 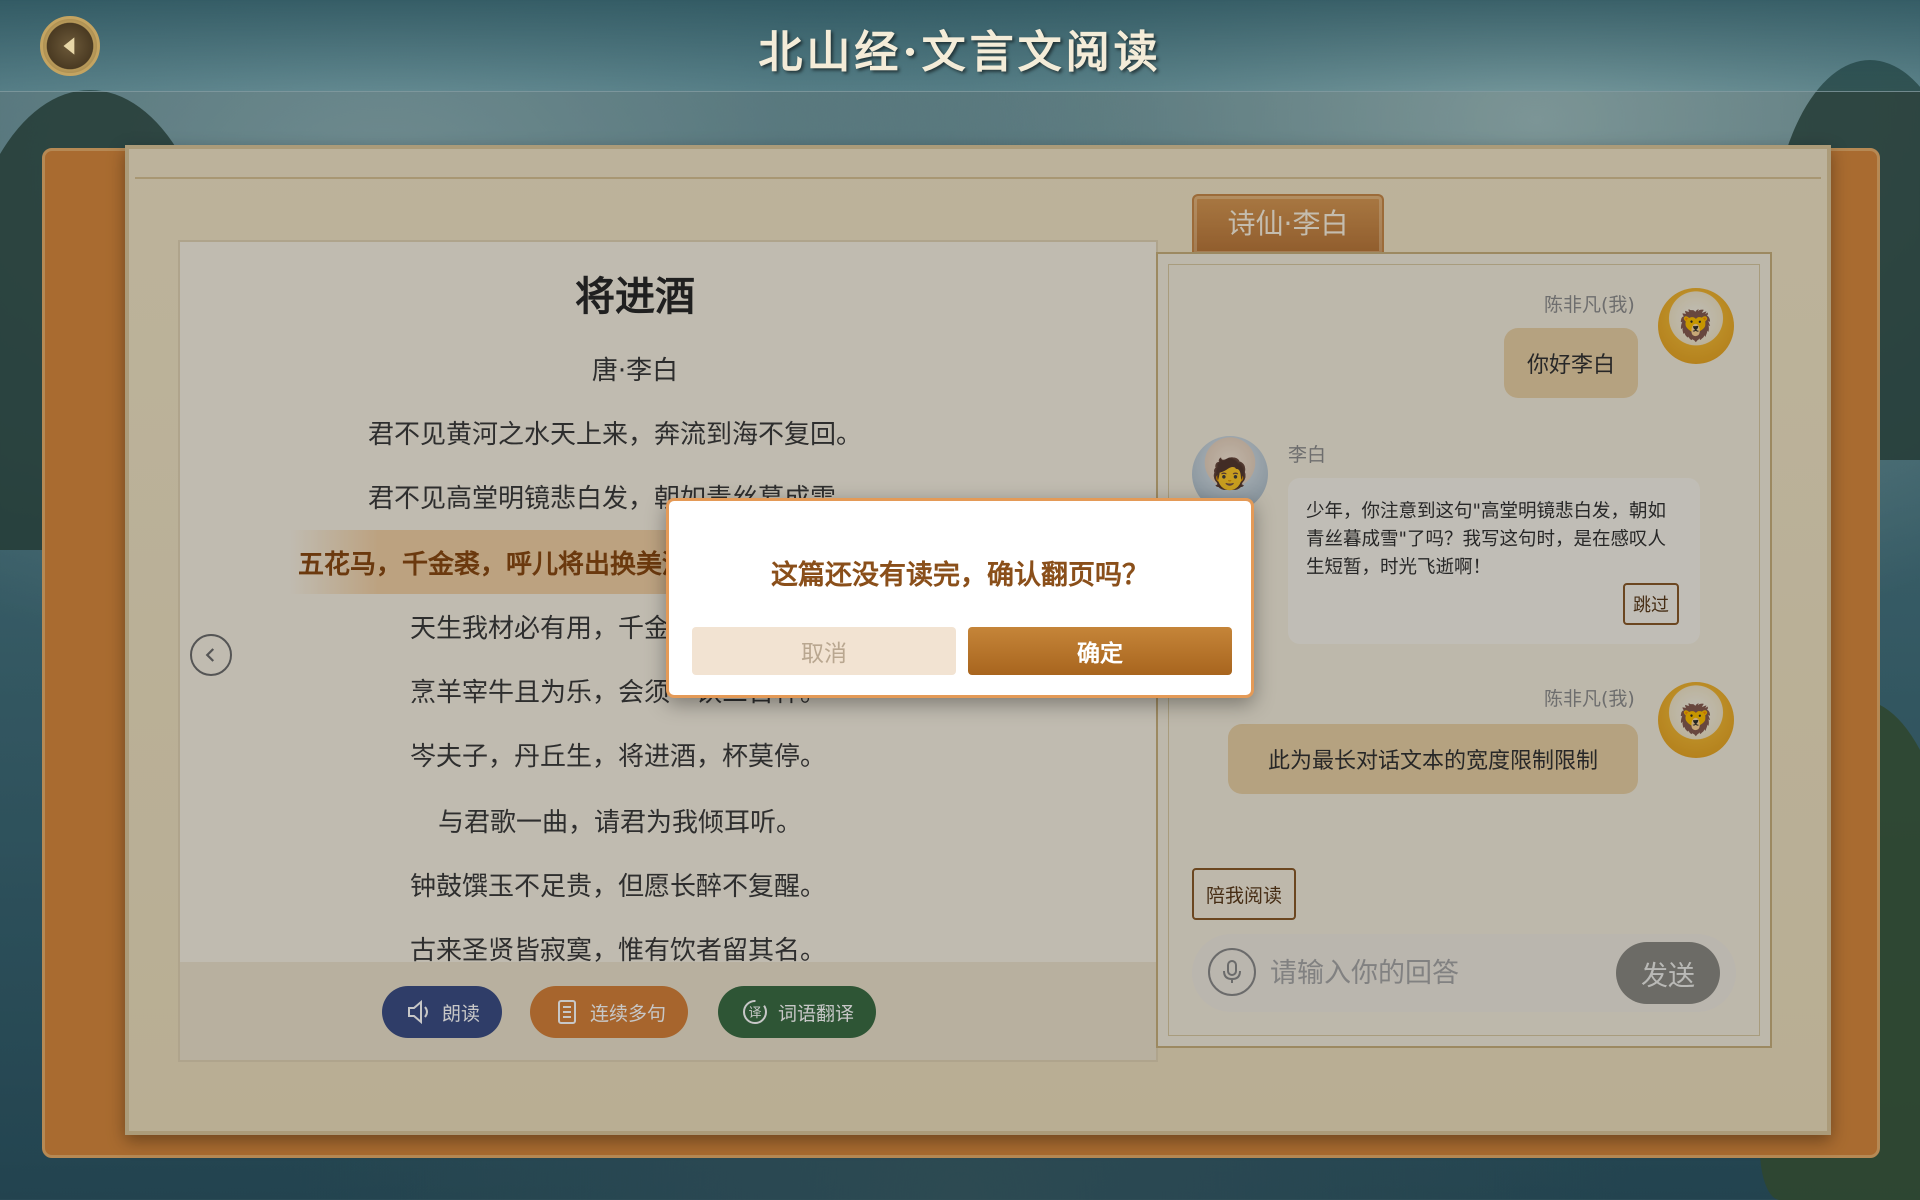 What do you see at coordinates (960, 575) in the screenshot?
I see `dialog-message: 这篇还没有读完，确认翻页吗？` at bounding box center [960, 575].